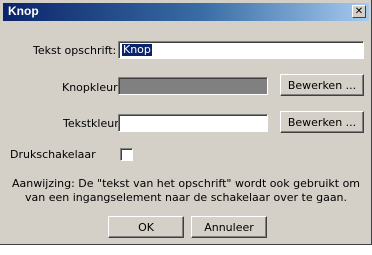  I want to click on ok-button-label: OK, so click(146, 227).